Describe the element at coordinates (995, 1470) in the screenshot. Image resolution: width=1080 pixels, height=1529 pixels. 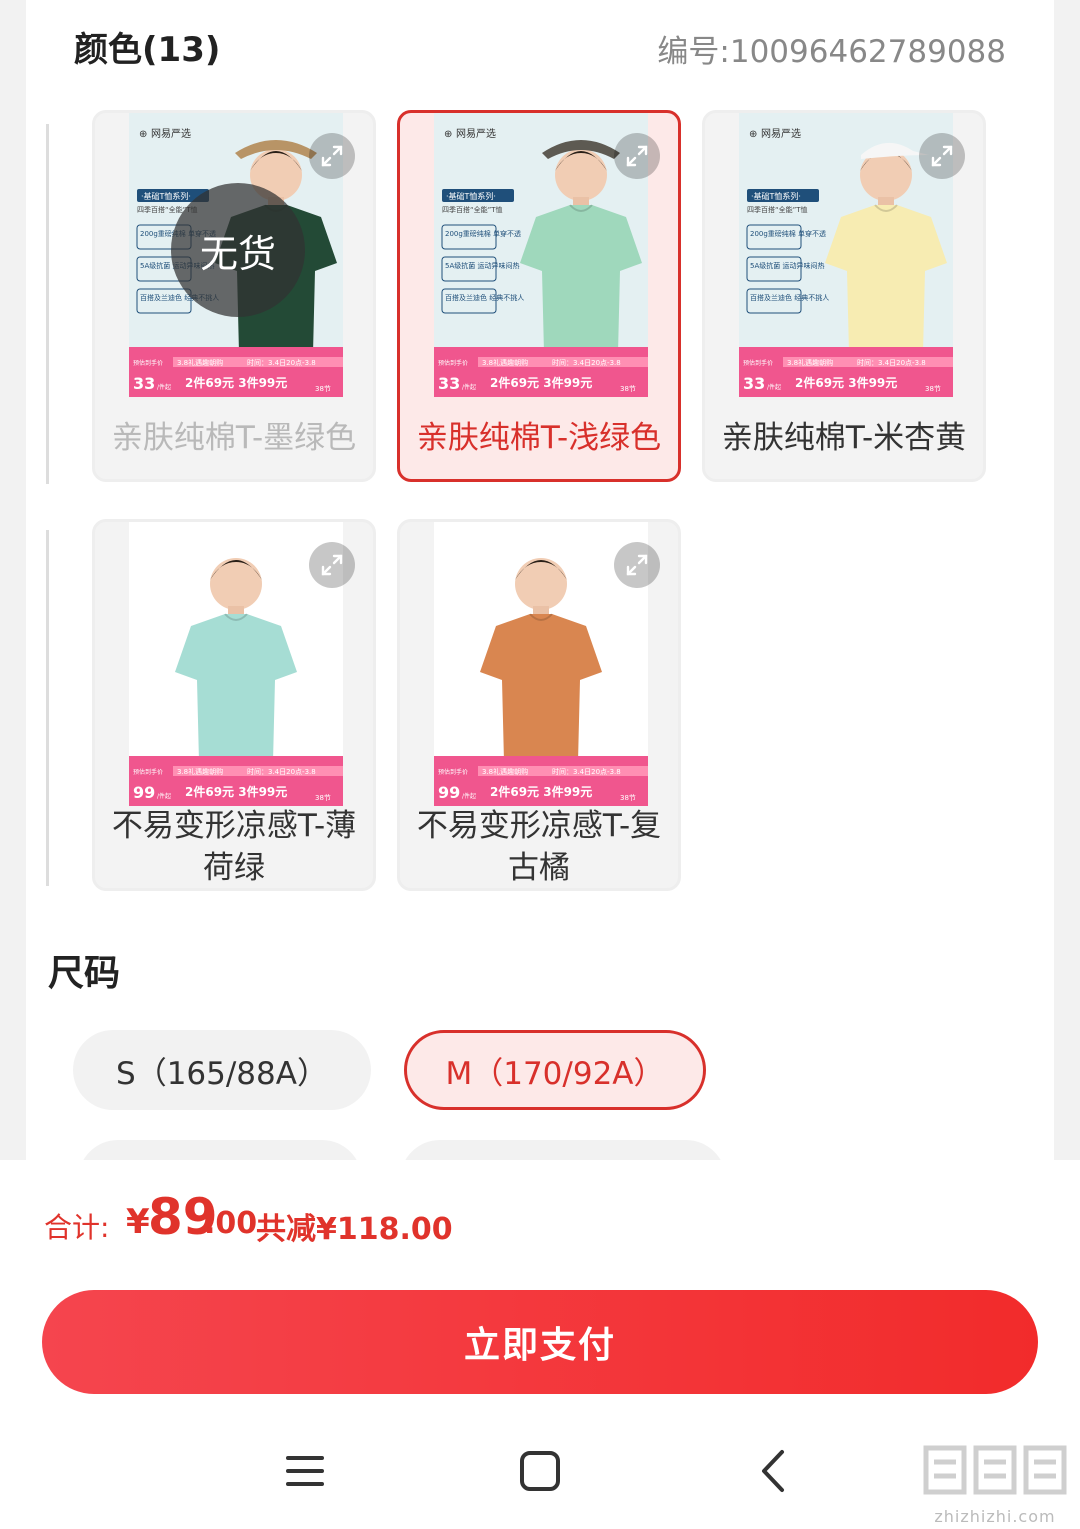
I see `watermark-logo-icon` at that location.